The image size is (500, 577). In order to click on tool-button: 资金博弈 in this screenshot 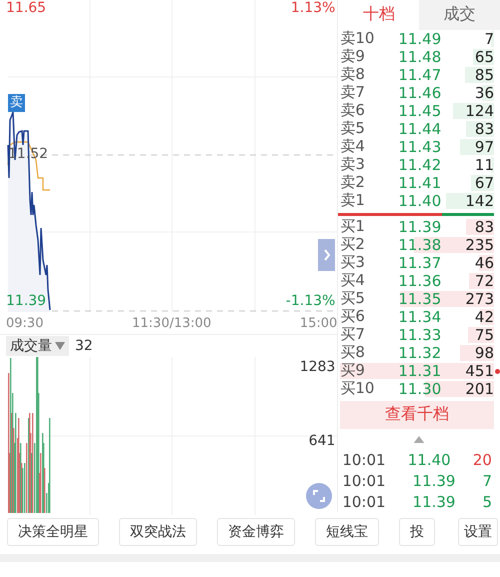, I will do `click(256, 532)`.